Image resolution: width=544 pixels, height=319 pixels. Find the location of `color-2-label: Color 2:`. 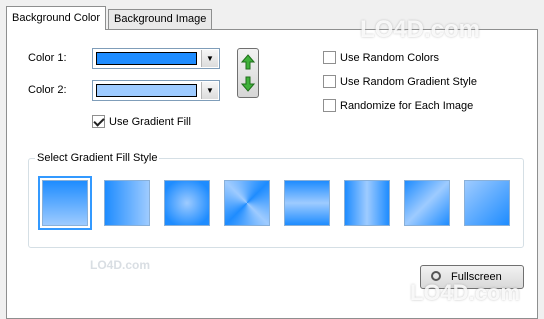

color-2-label: Color 2: is located at coordinates (47, 90).